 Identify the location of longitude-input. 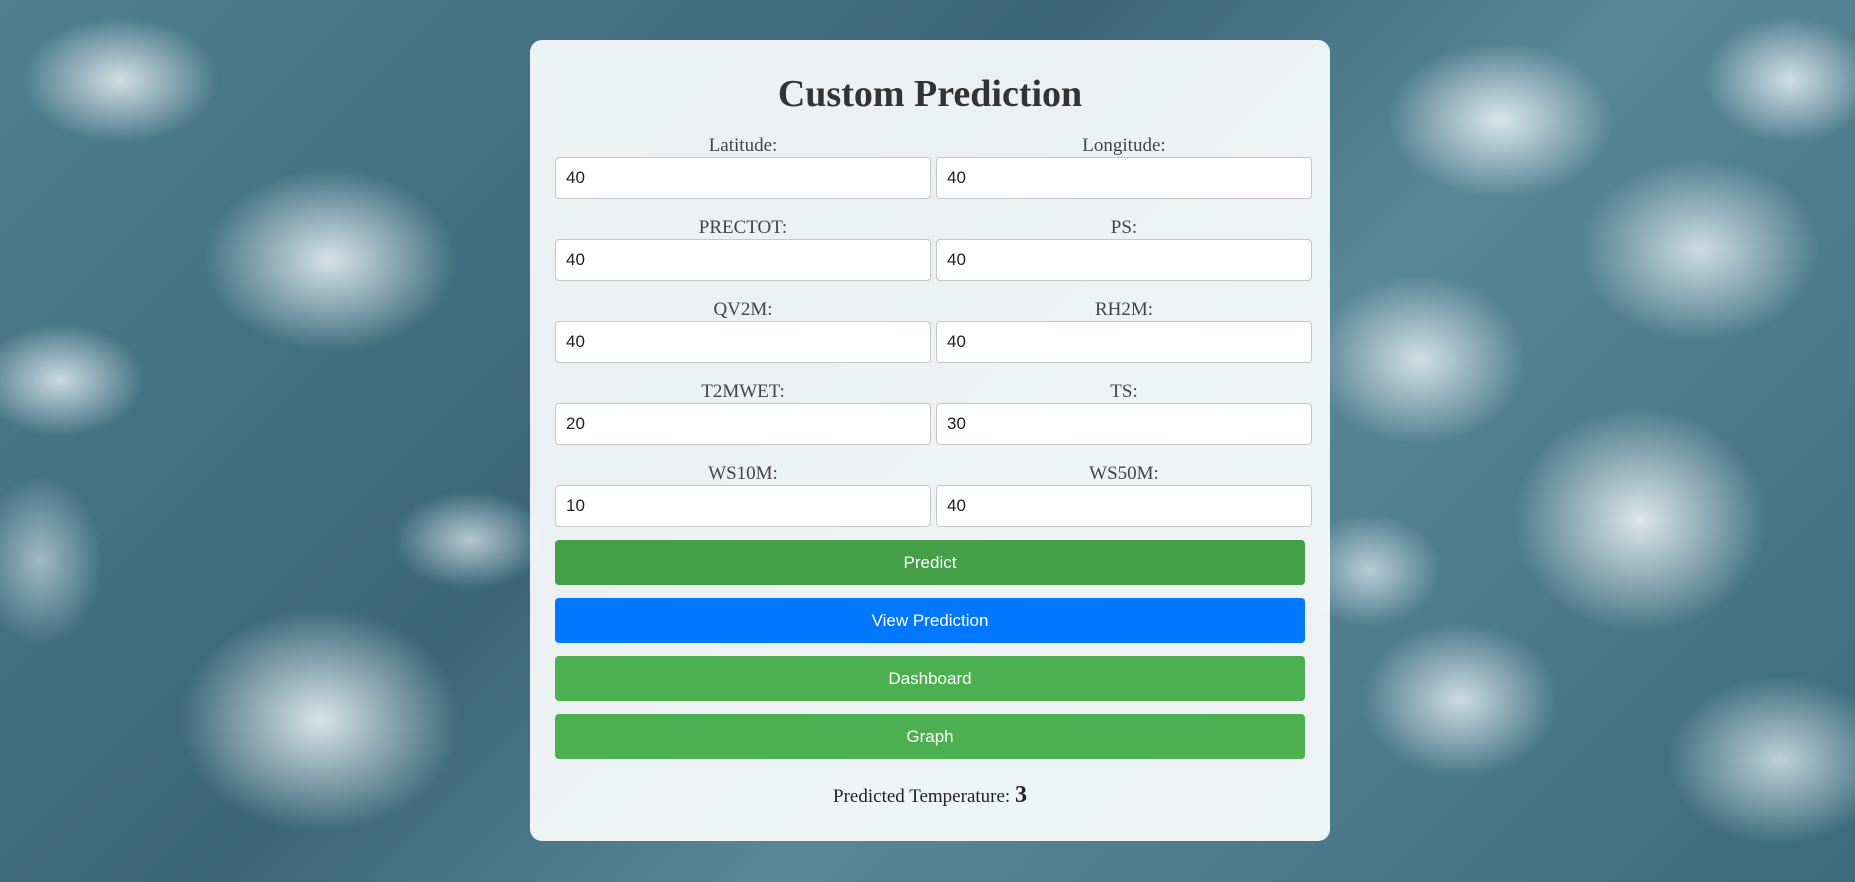
(1124, 178).